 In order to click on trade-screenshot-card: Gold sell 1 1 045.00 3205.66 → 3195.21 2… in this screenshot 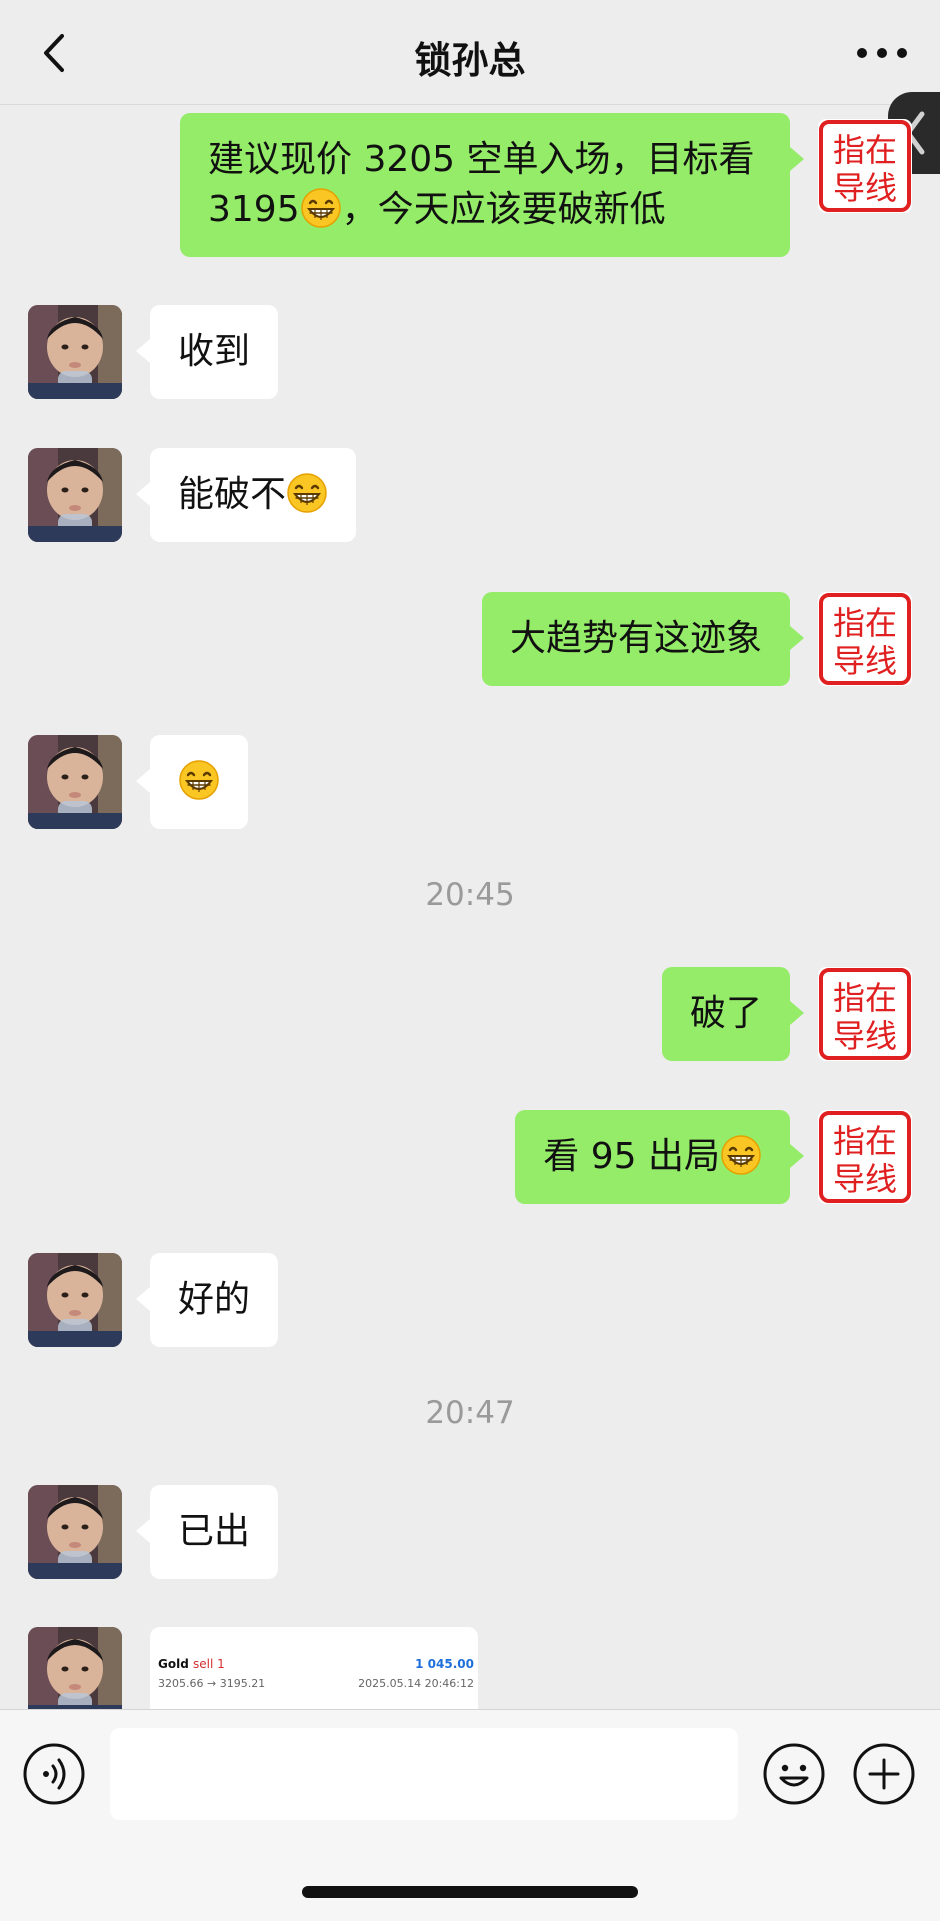, I will do `click(314, 1668)`.